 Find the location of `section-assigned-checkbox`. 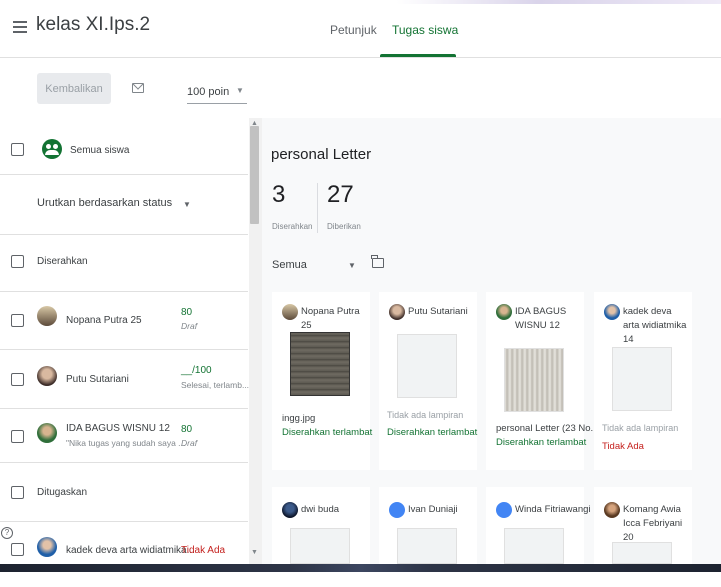

section-assigned-checkbox is located at coordinates (17, 492).